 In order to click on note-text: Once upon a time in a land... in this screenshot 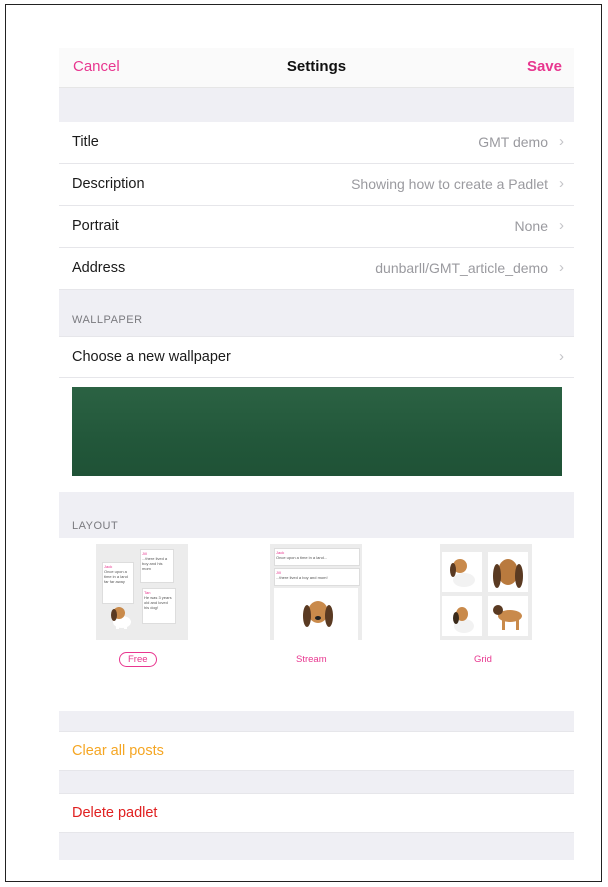, I will do `click(302, 557)`.